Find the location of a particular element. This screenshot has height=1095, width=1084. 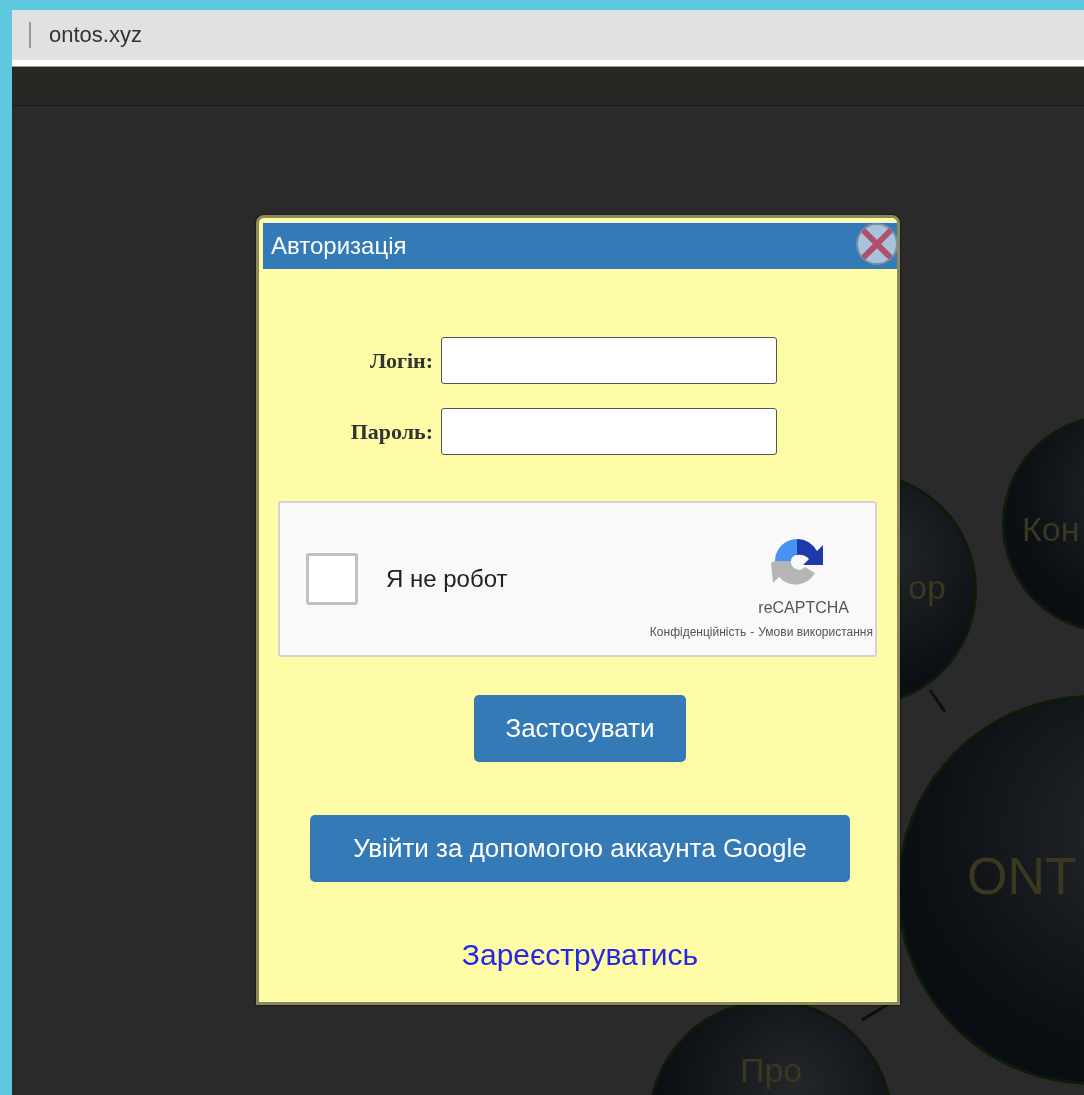

terms-link: Умови використання is located at coordinates (815, 632).